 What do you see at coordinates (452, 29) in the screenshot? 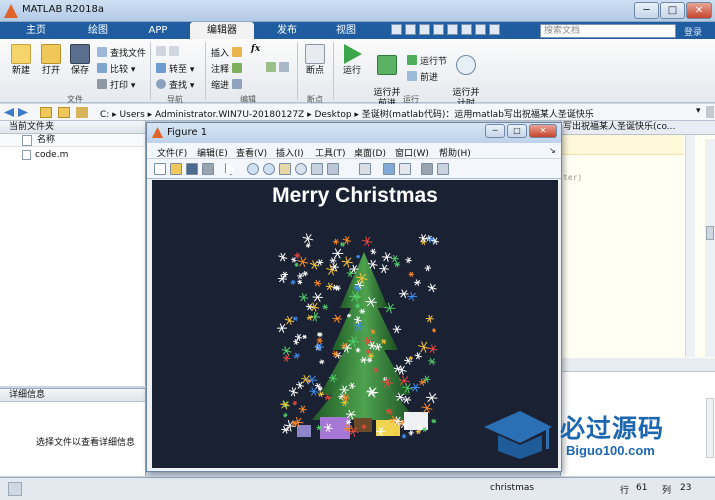
I see `undo-icon` at bounding box center [452, 29].